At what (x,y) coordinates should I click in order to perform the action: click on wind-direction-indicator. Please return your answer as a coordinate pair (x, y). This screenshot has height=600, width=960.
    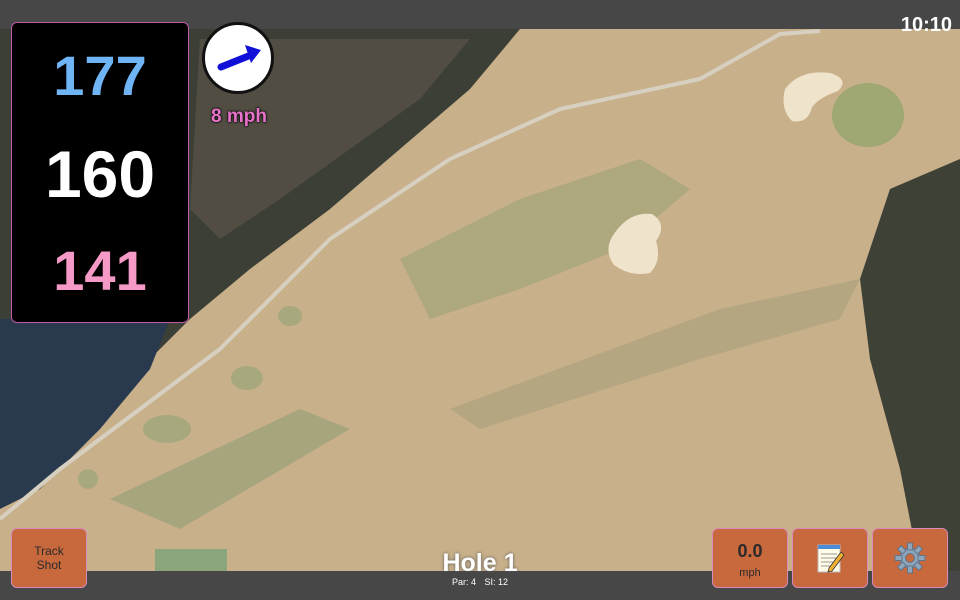
    Looking at the image, I should click on (238, 58).